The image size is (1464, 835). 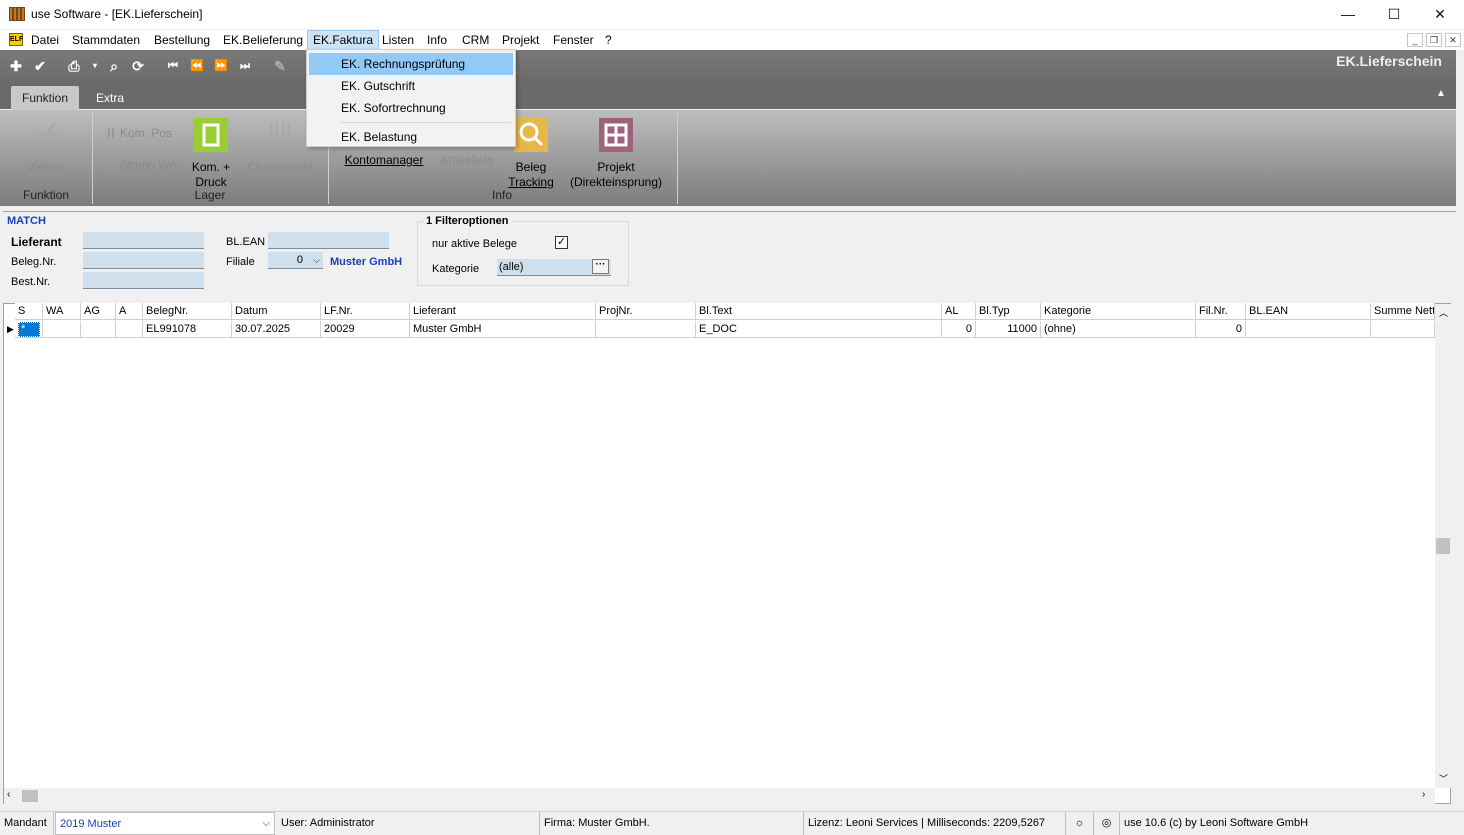 What do you see at coordinates (129, 329) in the screenshot?
I see `table-cell-a` at bounding box center [129, 329].